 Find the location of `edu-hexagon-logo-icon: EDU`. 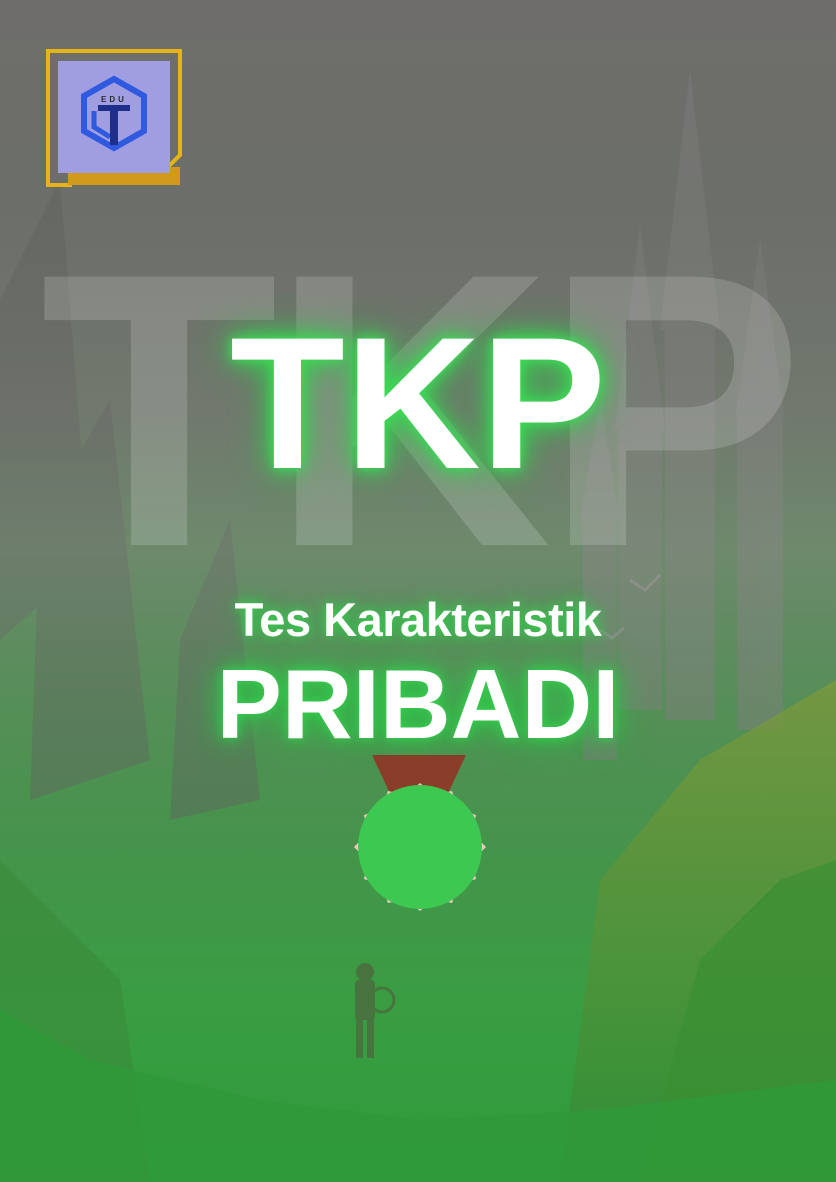

edu-hexagon-logo-icon: EDU is located at coordinates (114, 118).